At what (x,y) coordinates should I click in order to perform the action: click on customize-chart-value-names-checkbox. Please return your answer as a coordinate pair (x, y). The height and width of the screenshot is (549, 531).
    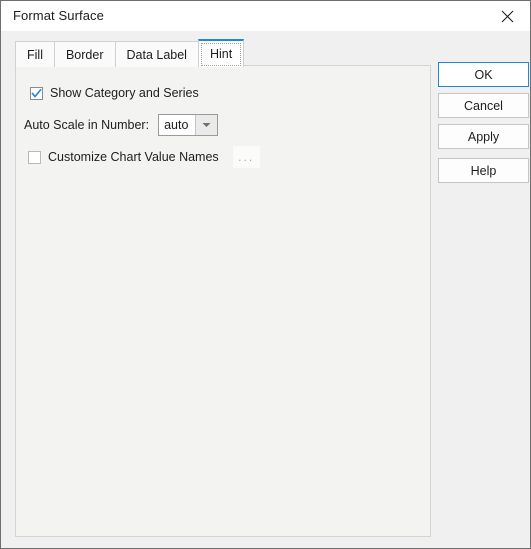
    Looking at the image, I should click on (34, 157).